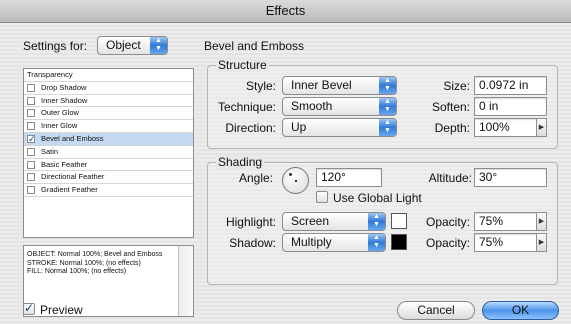 Image resolution: width=571 pixels, height=324 pixels. I want to click on technique-label: Technique:, so click(246, 107).